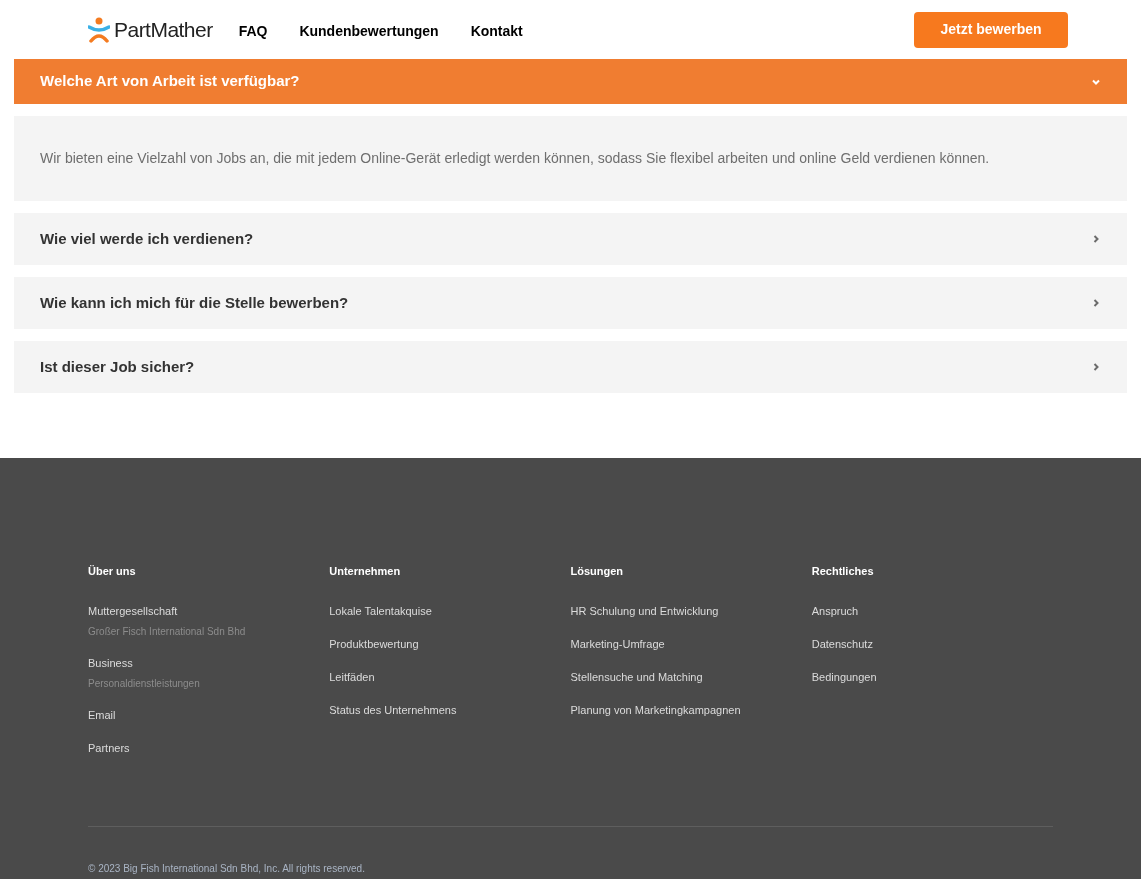  I want to click on copyright-text: © 2023 Big Fish International Sdn Bhd, Inc. All rights reserved., so click(226, 868).